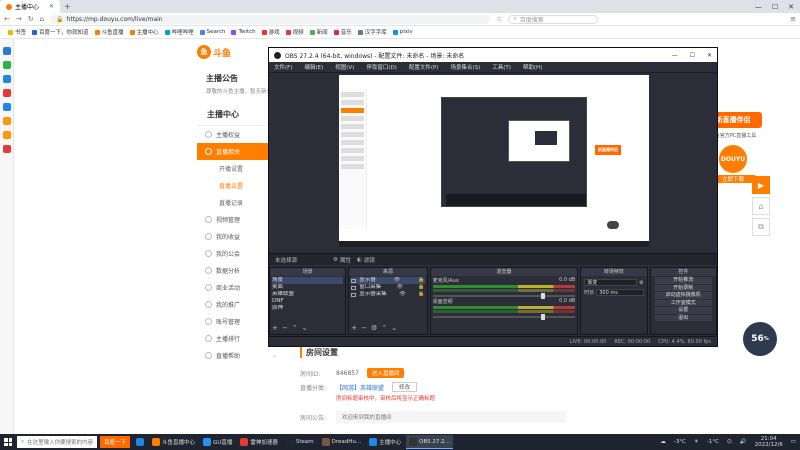  What do you see at coordinates (115, 442) in the screenshot?
I see `baidu-hot-button: 百度一下` at bounding box center [115, 442].